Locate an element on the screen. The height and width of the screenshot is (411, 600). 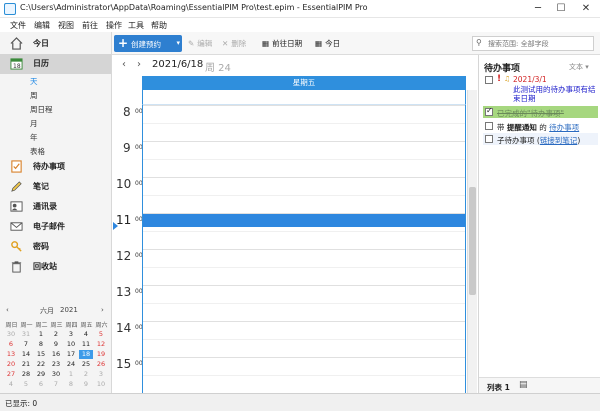
sidebar-item-todo: 待办事项 is located at coordinates (55, 167).